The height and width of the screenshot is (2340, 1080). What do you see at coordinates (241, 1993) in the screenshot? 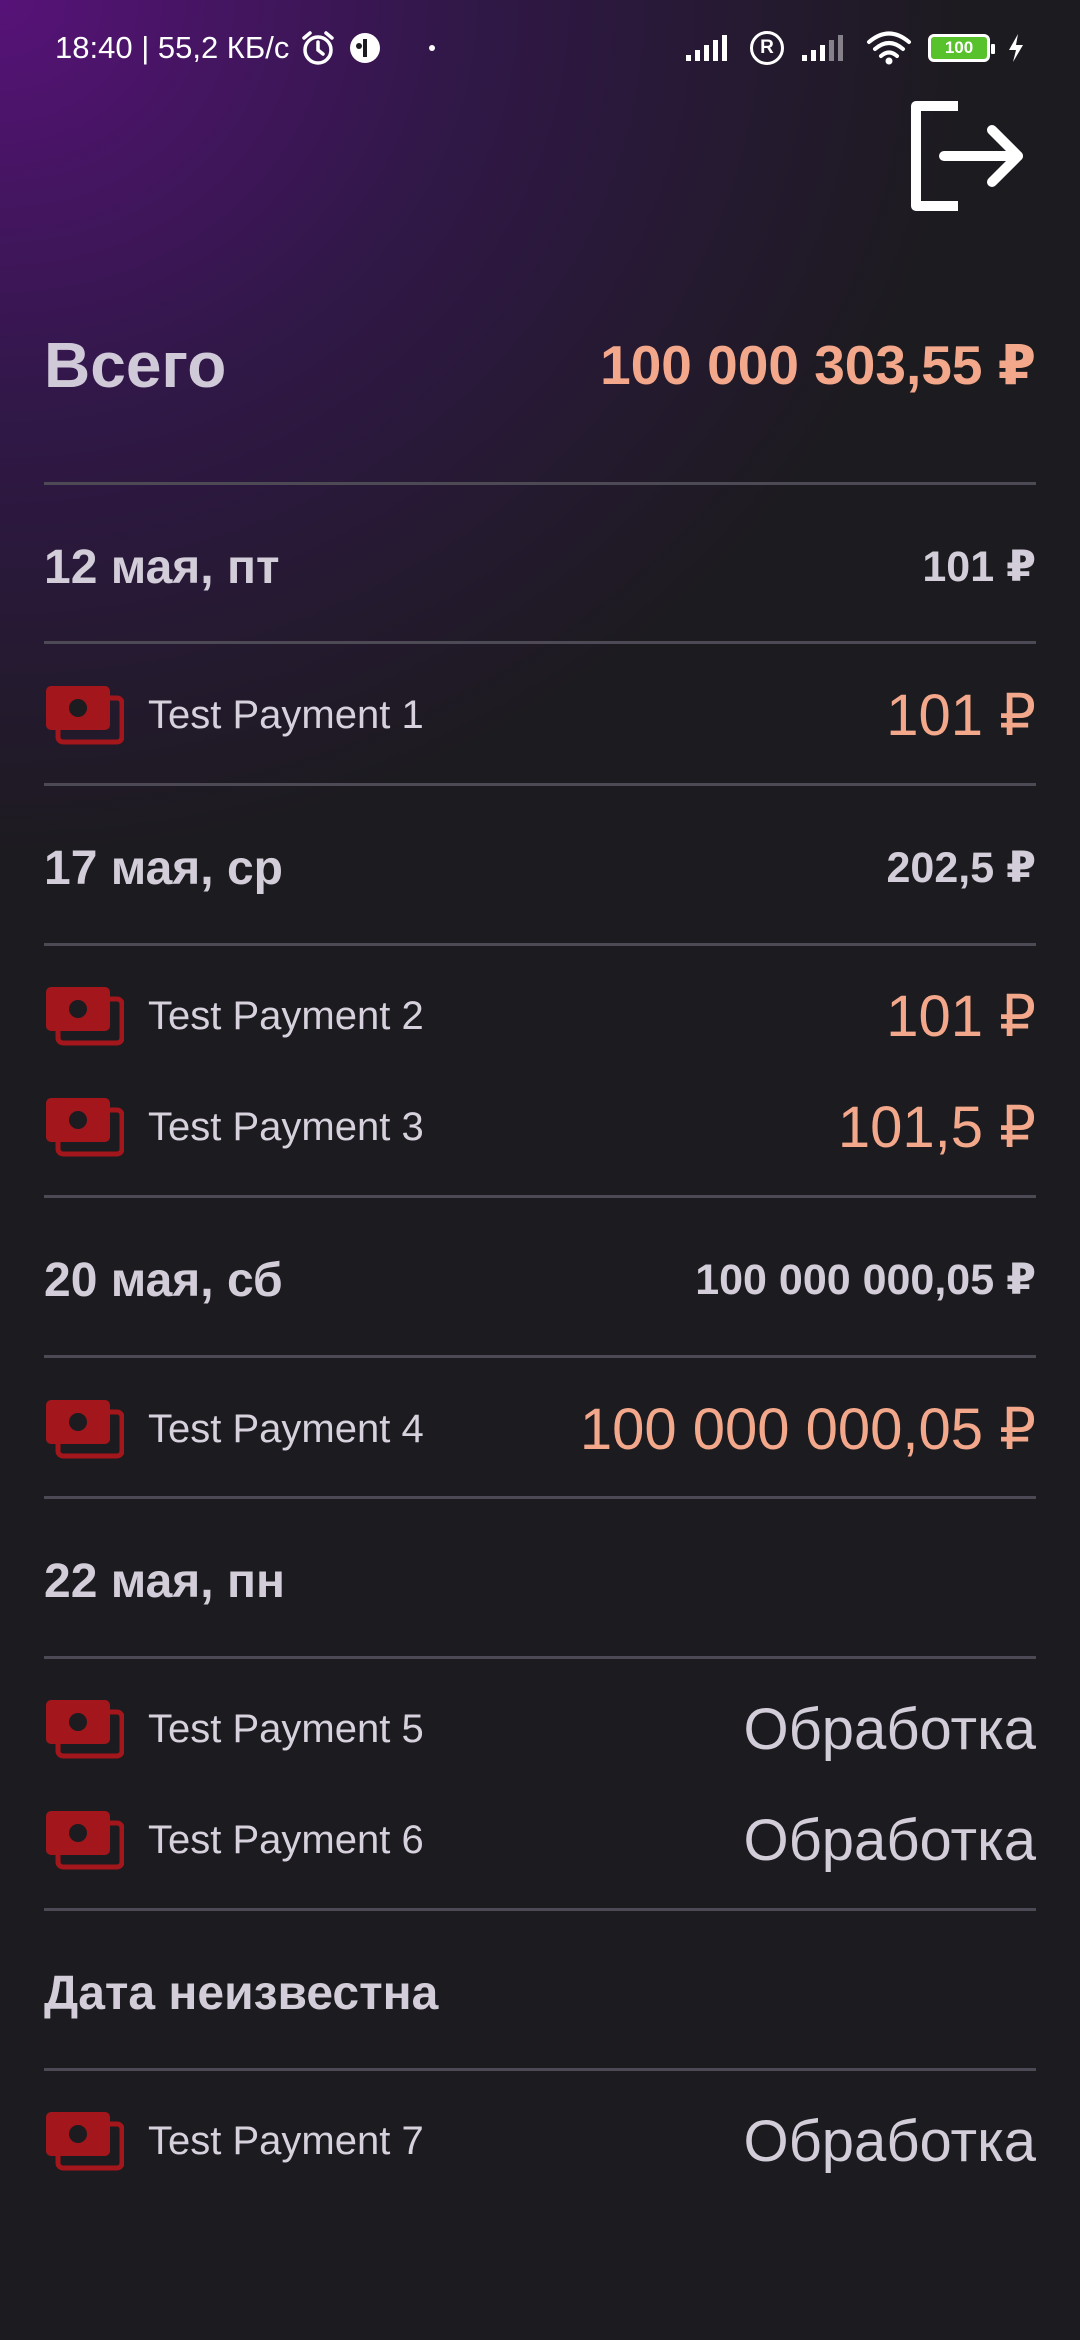
I see `date-label: Дата неизвестна` at bounding box center [241, 1993].